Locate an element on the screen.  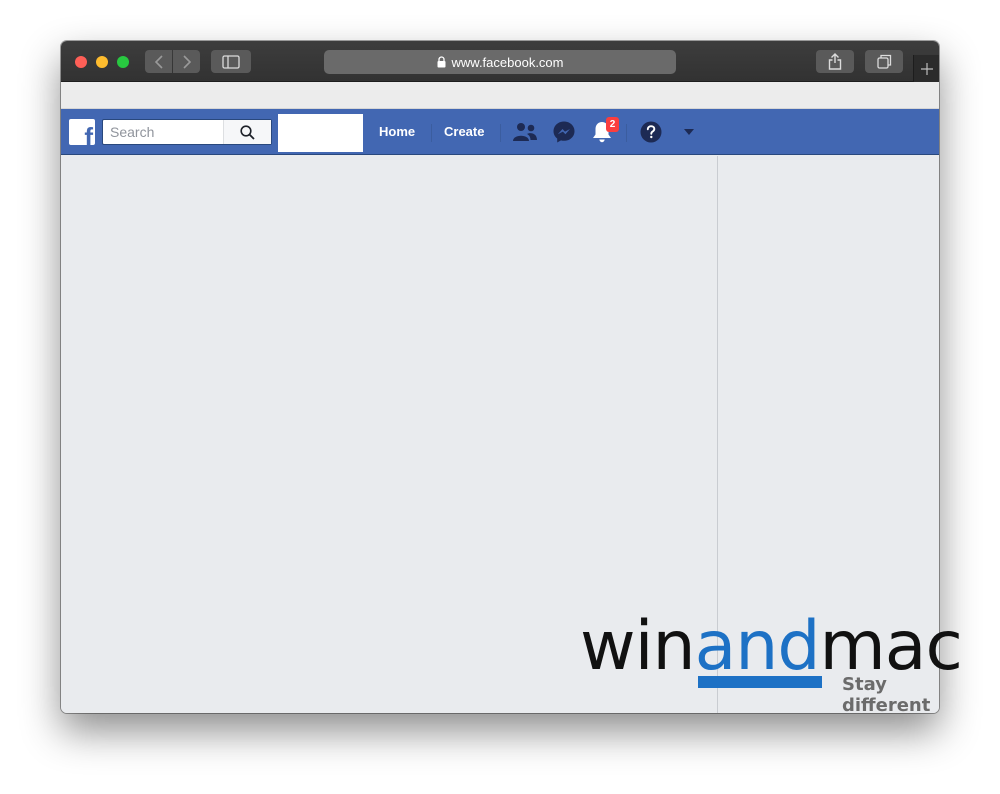
nav-create-link: Create is located at coordinates (464, 131).